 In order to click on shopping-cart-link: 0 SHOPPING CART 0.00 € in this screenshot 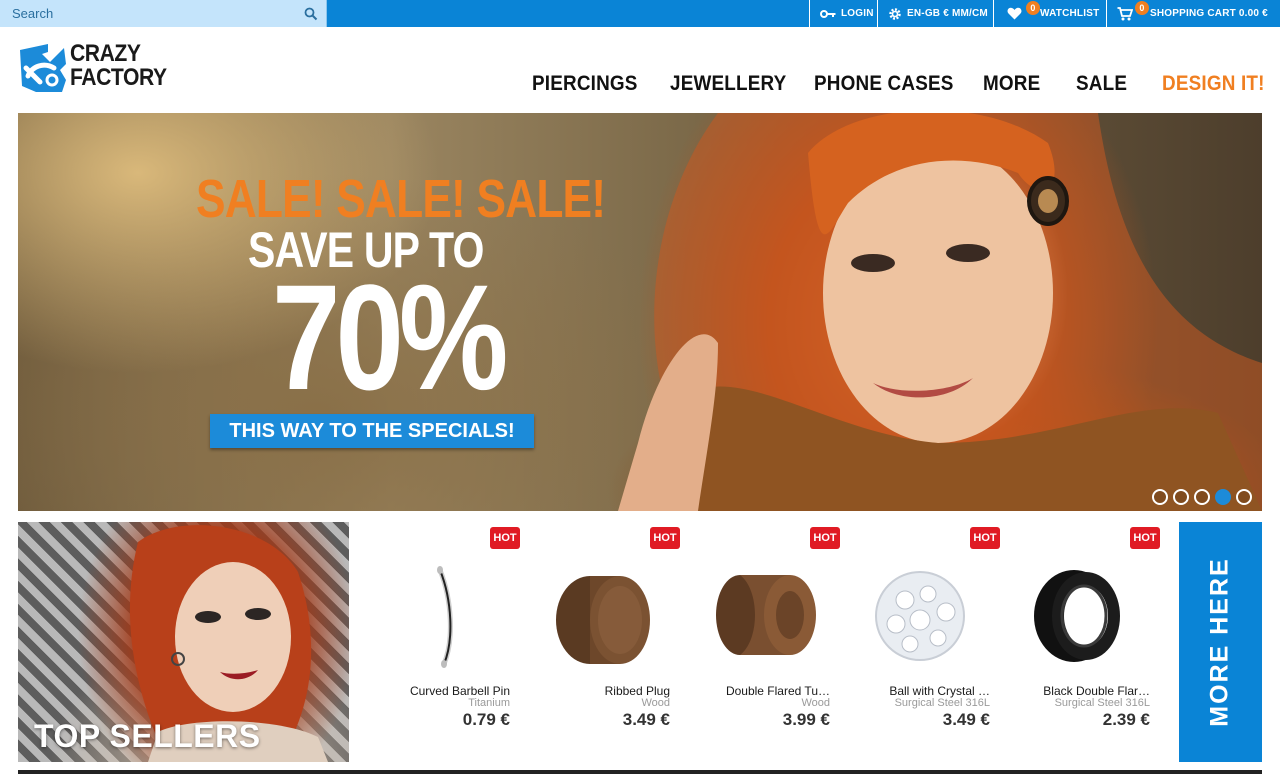, I will do `click(1193, 13)`.